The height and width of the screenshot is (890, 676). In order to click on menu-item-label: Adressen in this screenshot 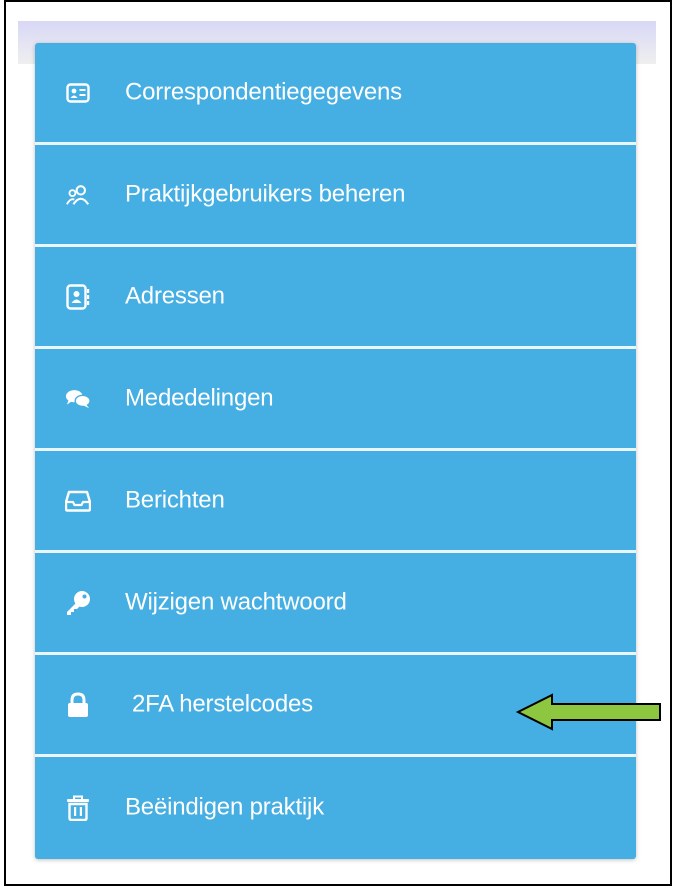, I will do `click(175, 295)`.